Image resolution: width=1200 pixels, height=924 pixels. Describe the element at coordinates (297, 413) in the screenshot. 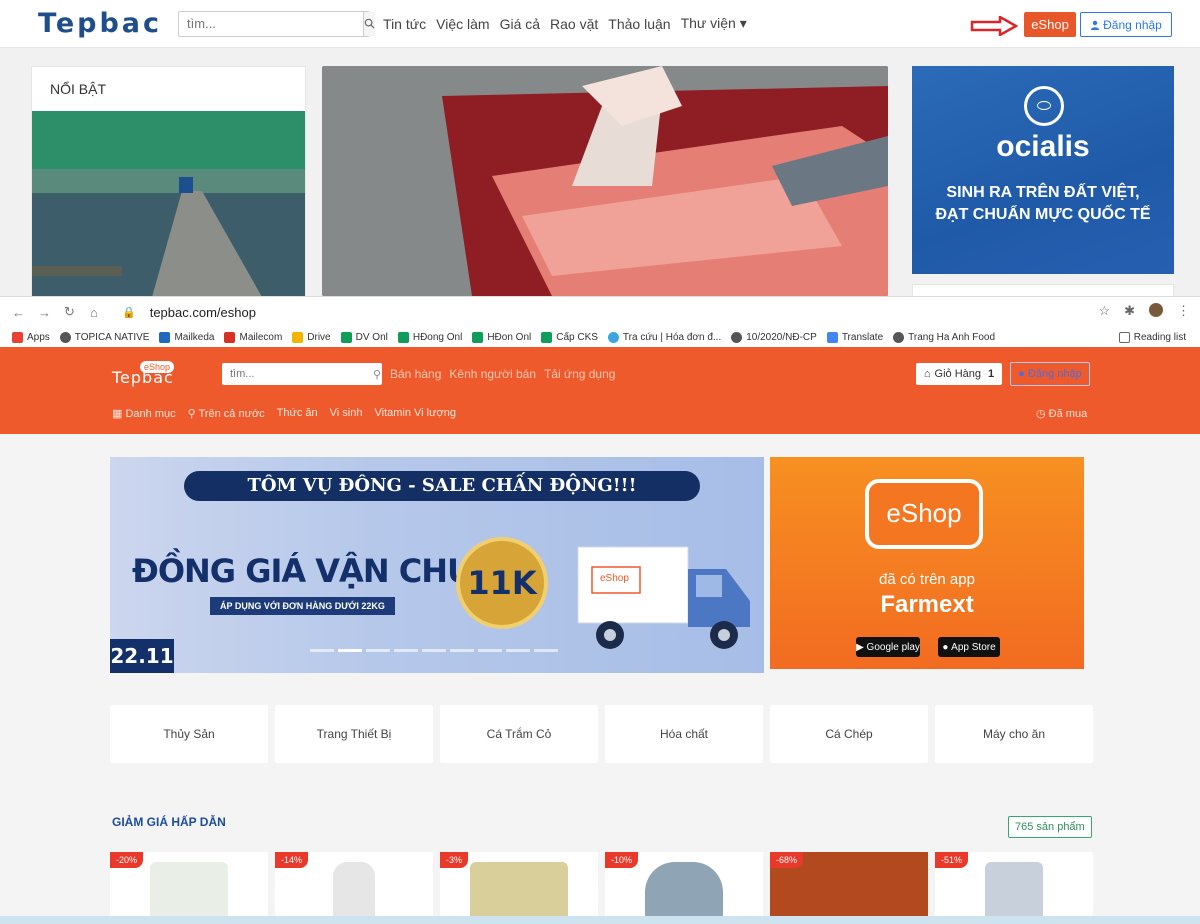

I see `menu-thuc-an: Thức ăn` at that location.